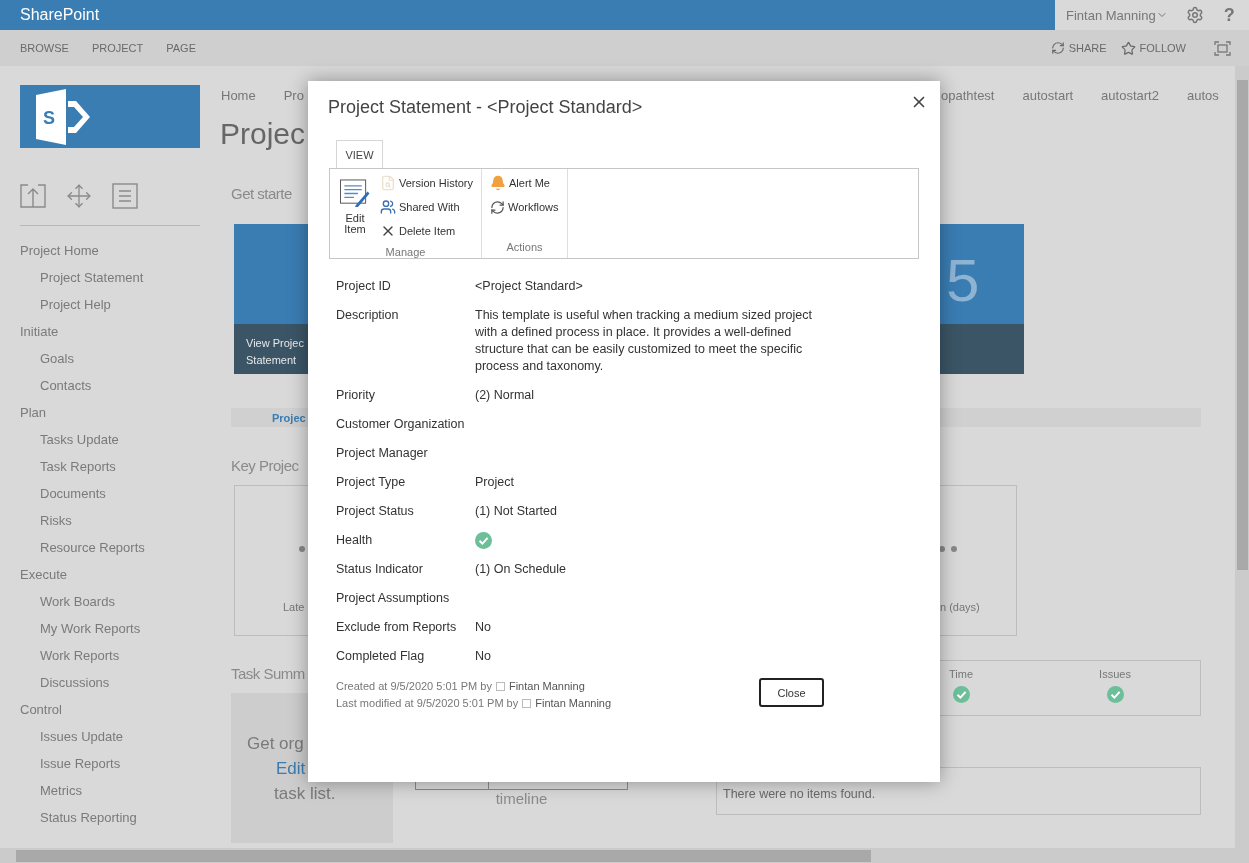 The width and height of the screenshot is (1249, 863). What do you see at coordinates (1202, 96) in the screenshot?
I see `top-nav-link: autos` at bounding box center [1202, 96].